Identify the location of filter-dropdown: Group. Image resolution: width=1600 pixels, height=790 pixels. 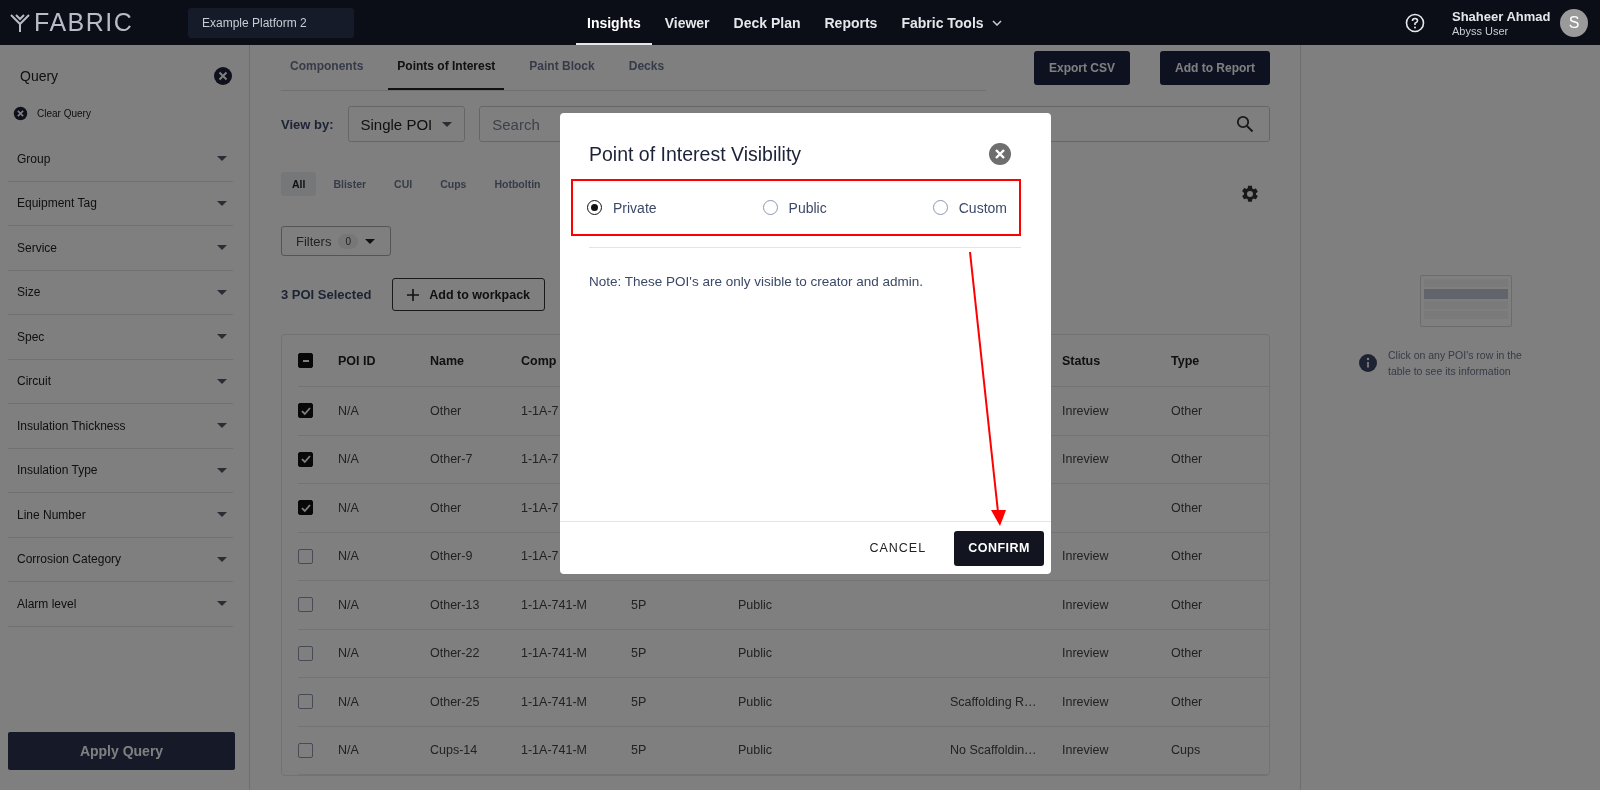
(120, 159).